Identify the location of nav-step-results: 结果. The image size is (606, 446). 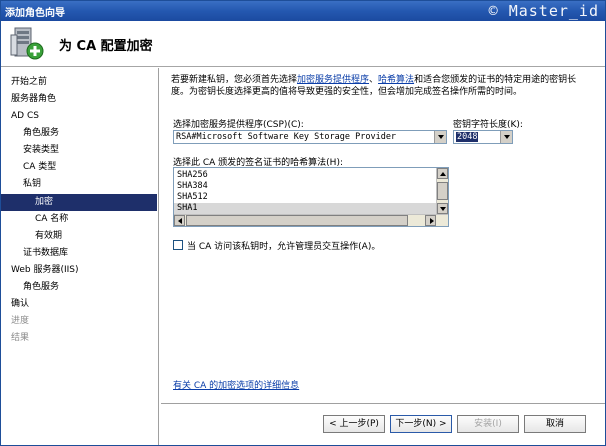
(20, 338).